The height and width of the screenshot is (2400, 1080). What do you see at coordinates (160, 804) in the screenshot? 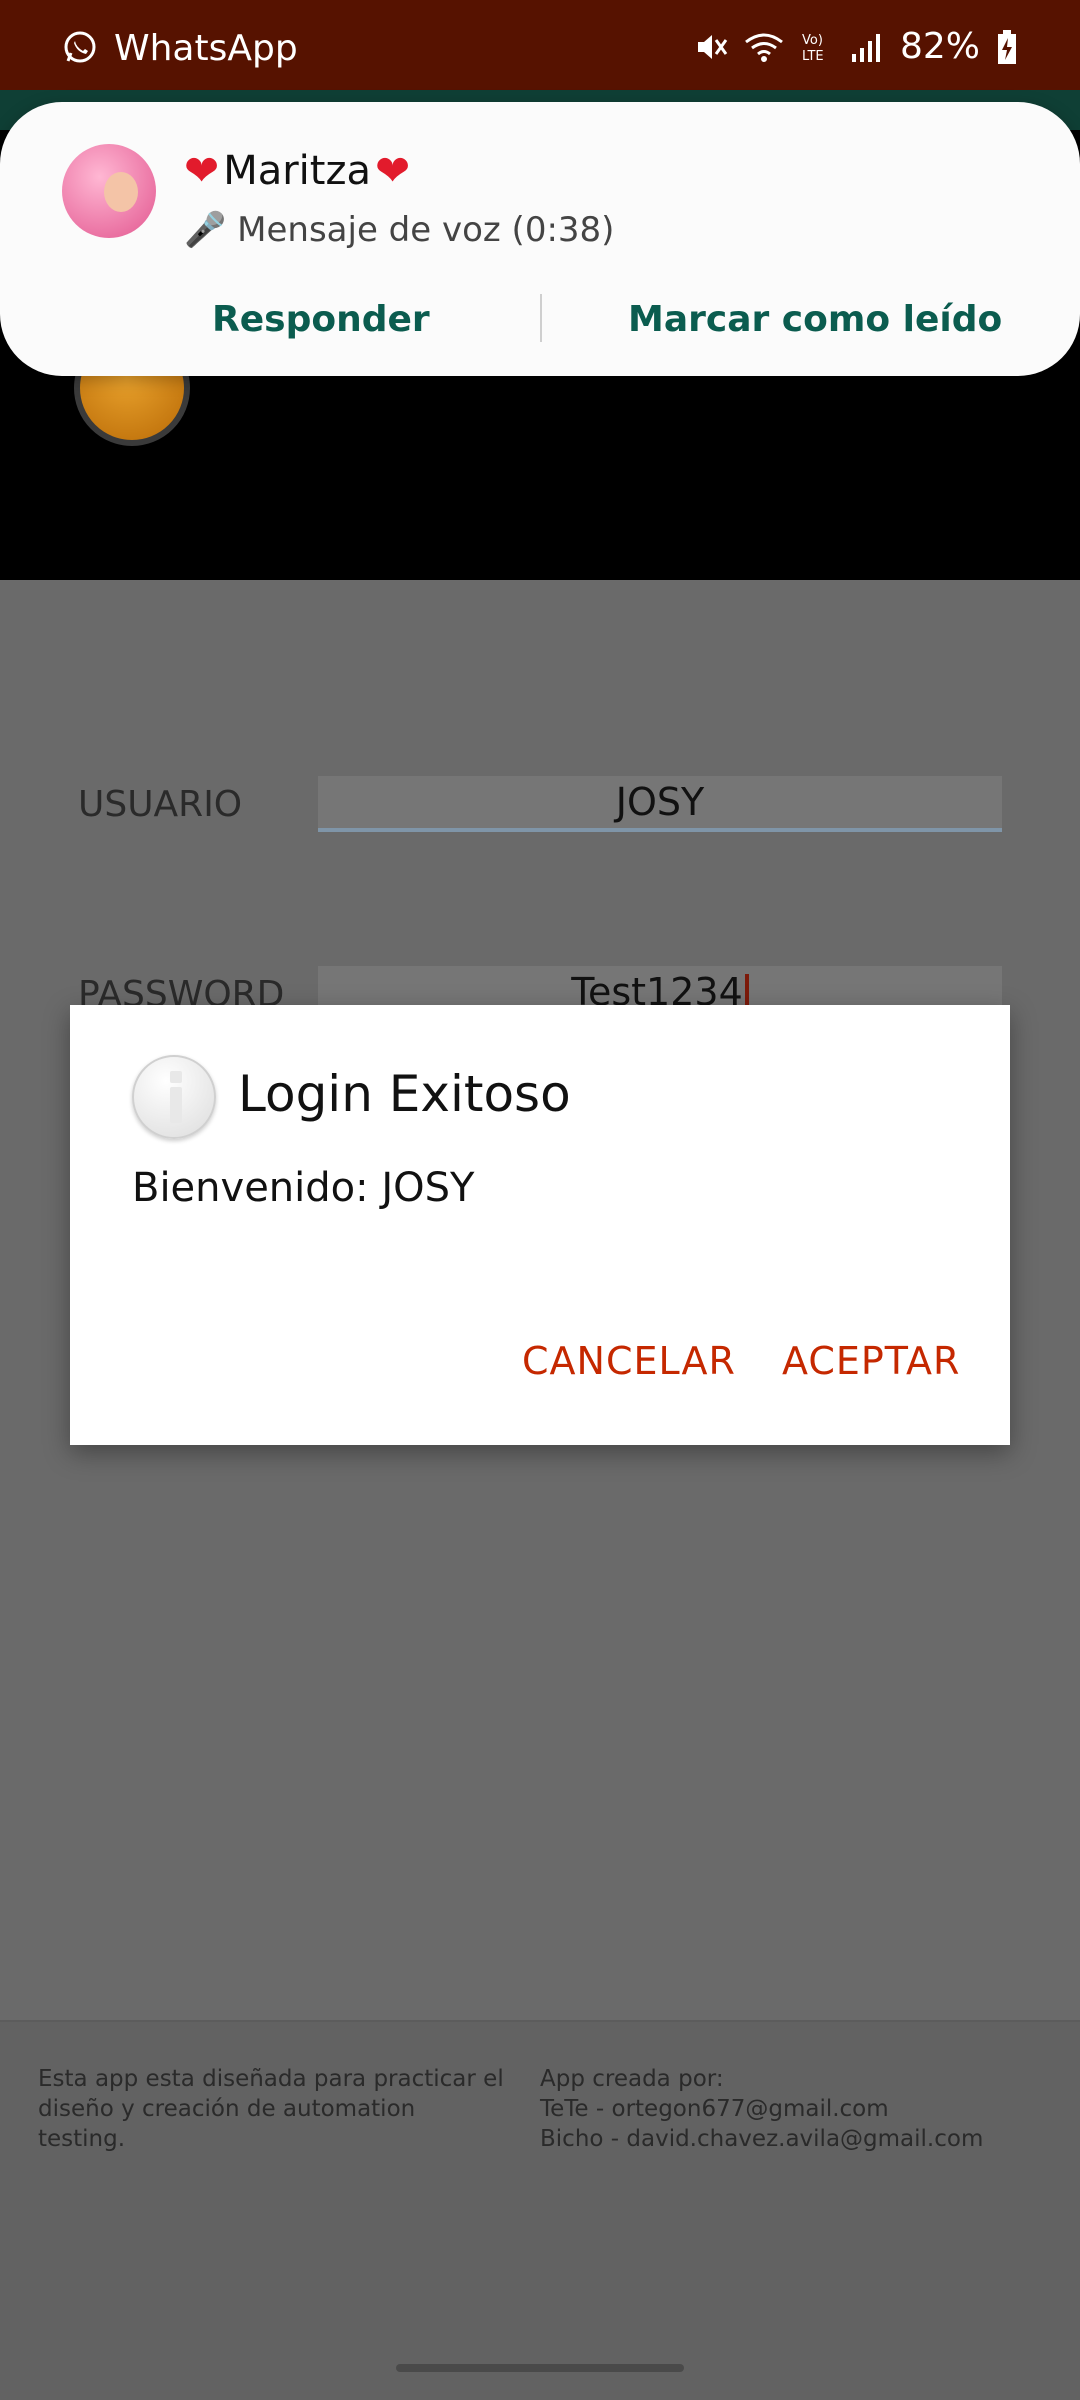
I see `user-label: USUARIO` at bounding box center [160, 804].